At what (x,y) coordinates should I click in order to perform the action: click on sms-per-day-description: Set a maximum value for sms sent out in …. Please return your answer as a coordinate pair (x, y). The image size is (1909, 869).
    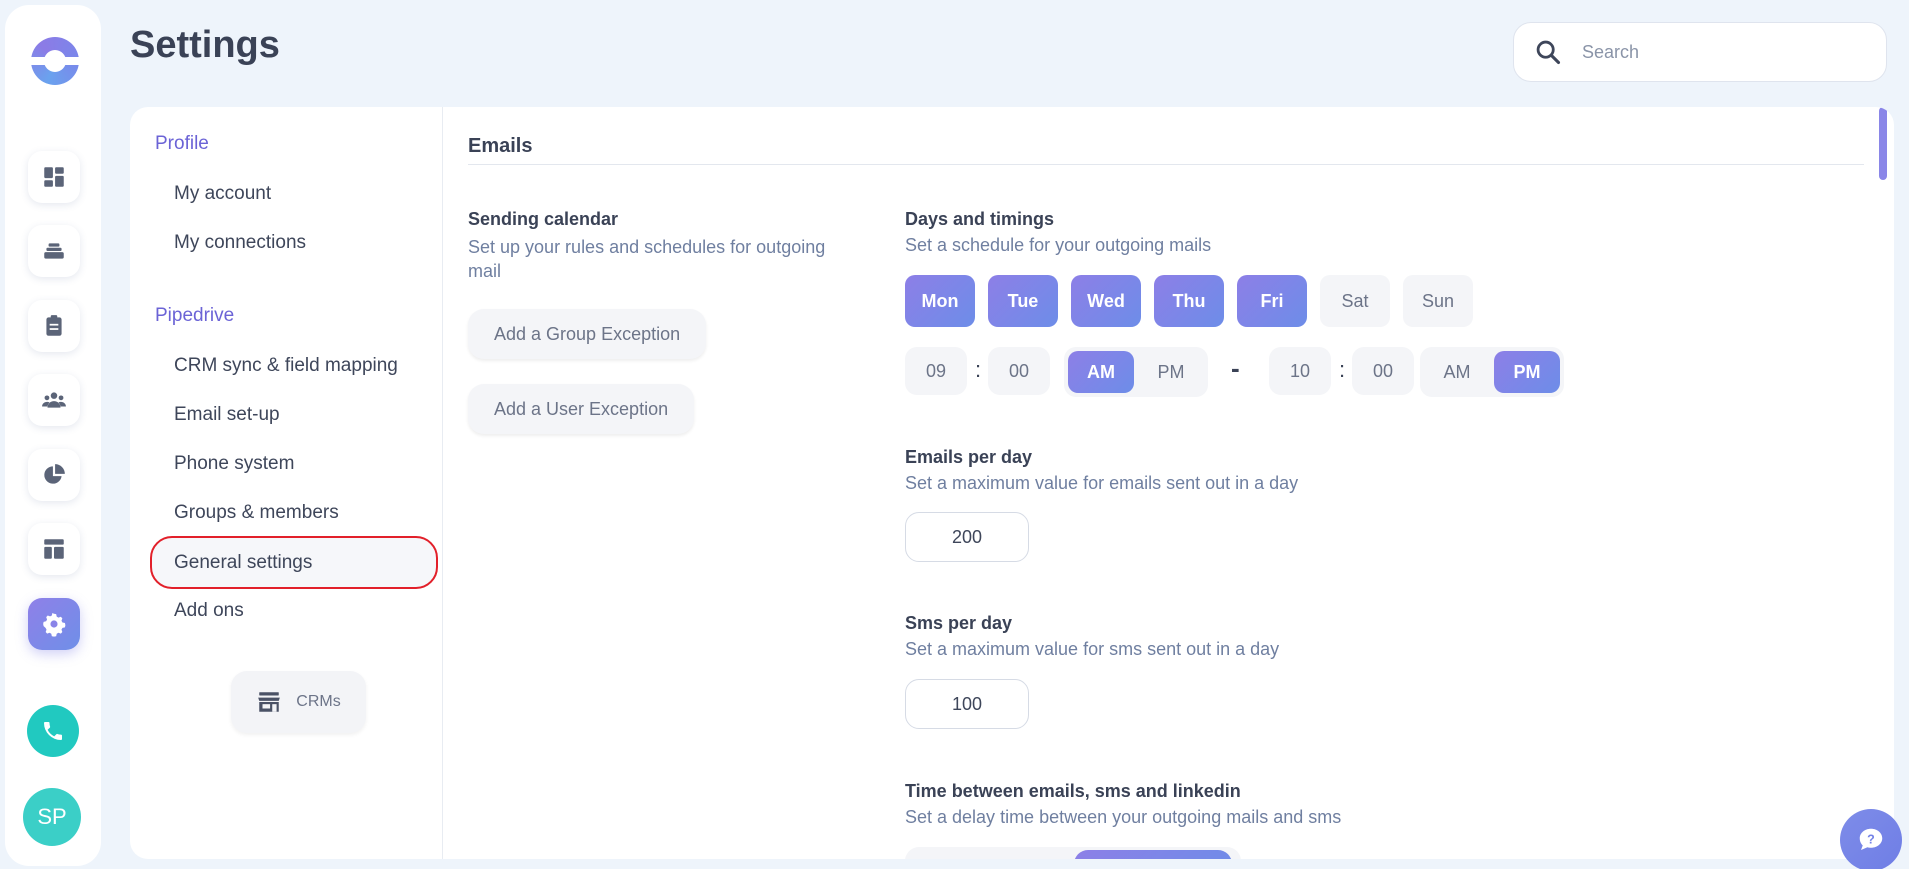
    Looking at the image, I should click on (1092, 649).